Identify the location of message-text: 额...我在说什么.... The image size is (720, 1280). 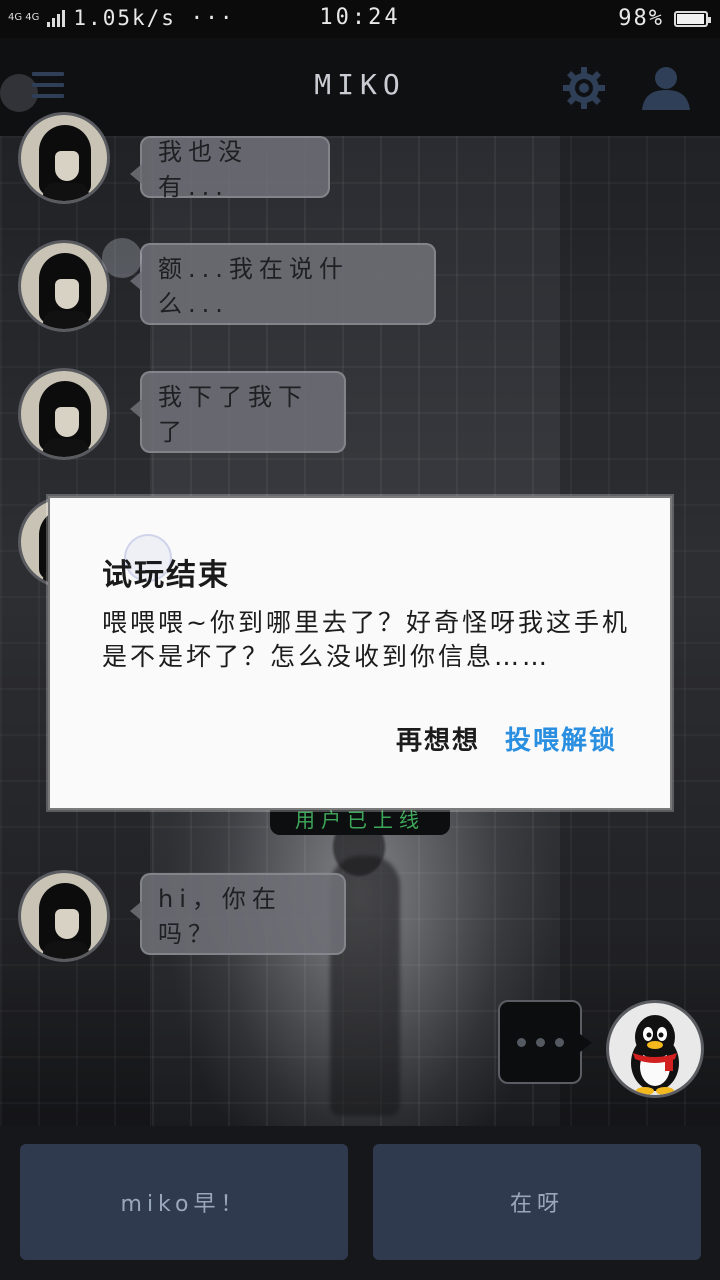
(253, 286).